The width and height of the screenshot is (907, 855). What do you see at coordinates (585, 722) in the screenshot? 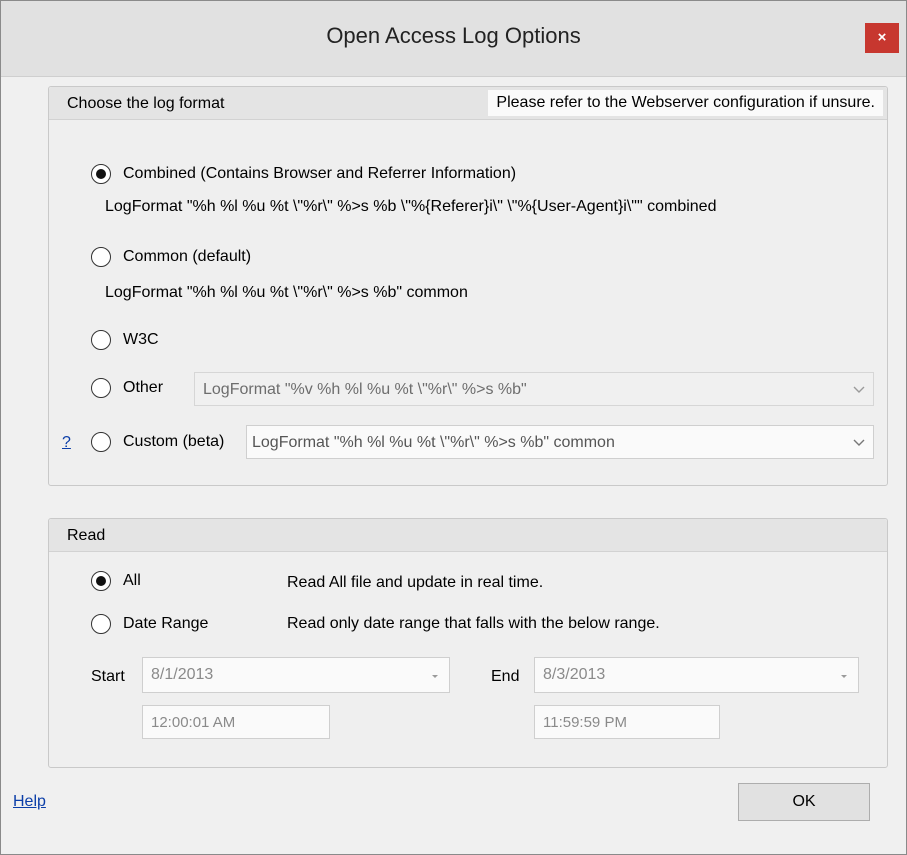
I see `end-time-value: 11:59:59 PM` at bounding box center [585, 722].